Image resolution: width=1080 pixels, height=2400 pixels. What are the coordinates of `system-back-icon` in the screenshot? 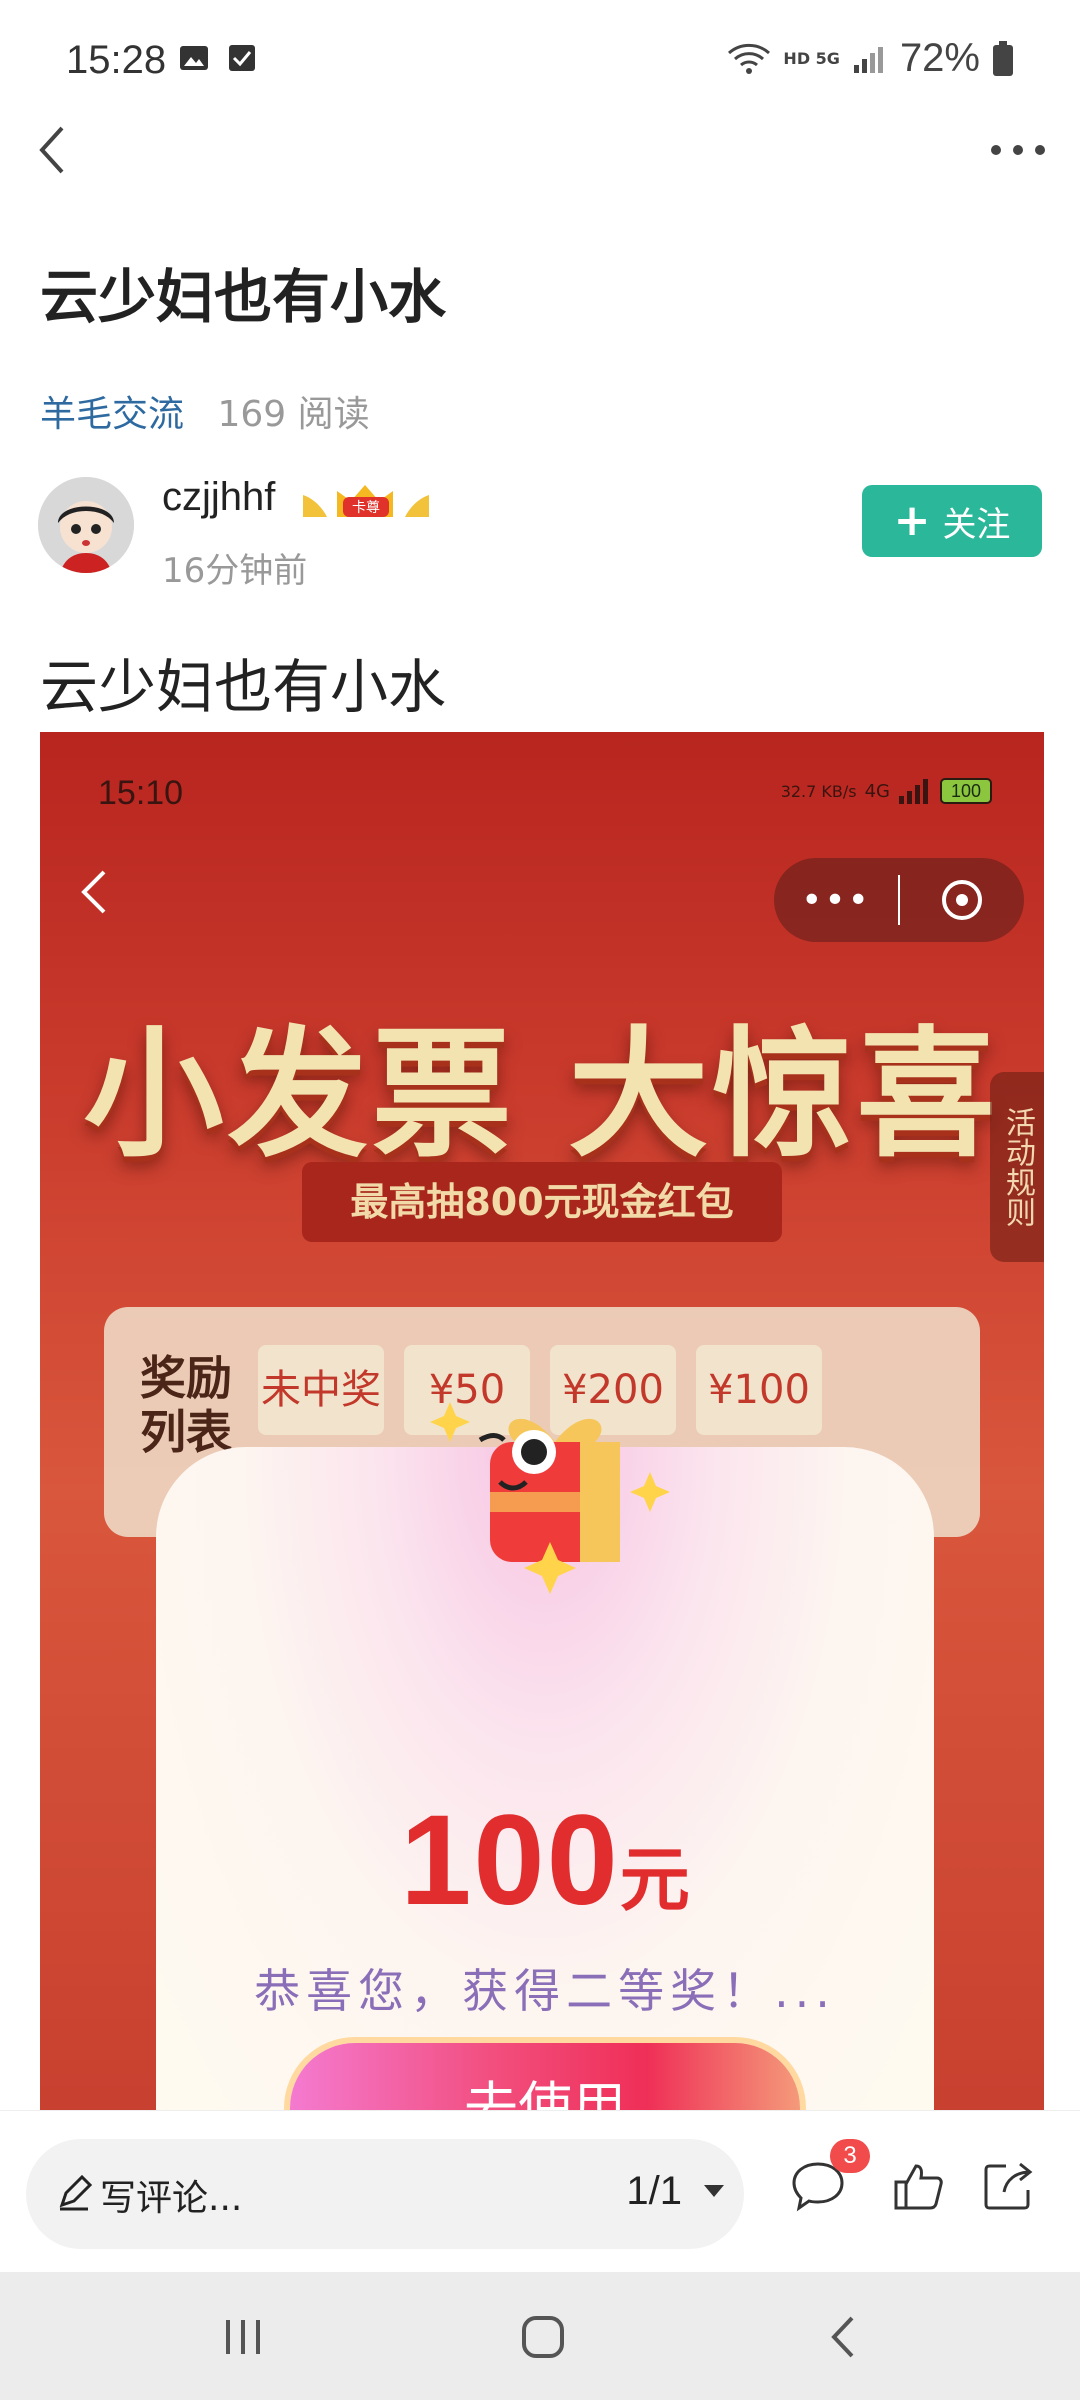 It's located at (845, 2337).